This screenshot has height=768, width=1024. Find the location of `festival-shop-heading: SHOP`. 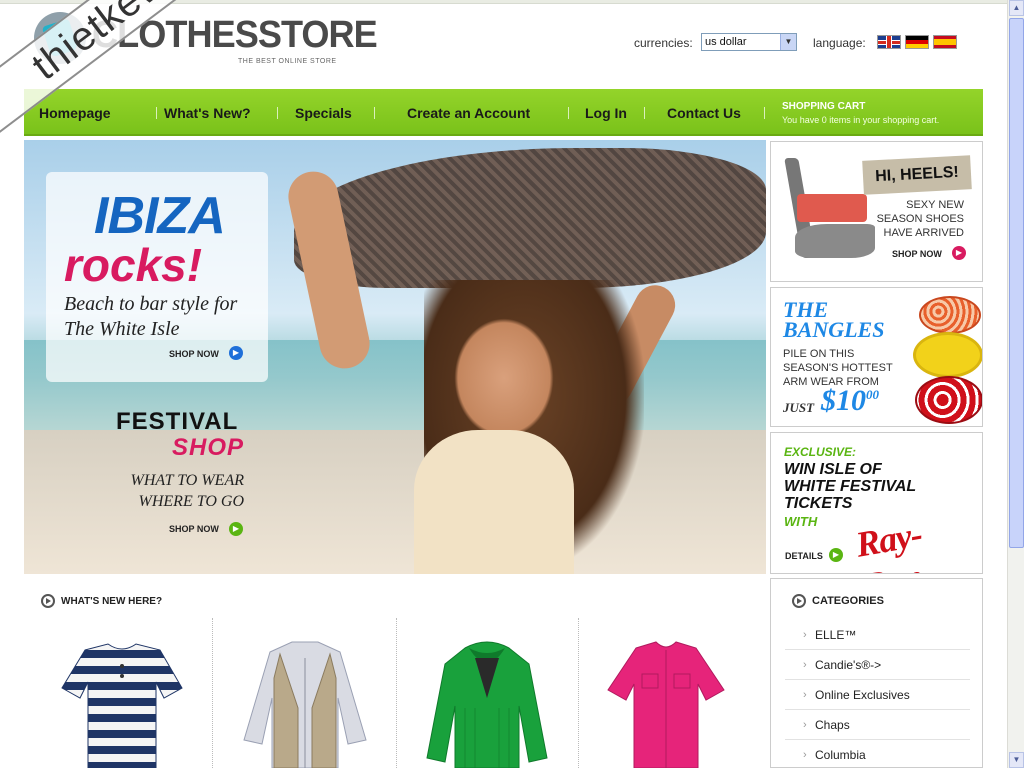

festival-shop-heading: SHOP is located at coordinates (208, 447).